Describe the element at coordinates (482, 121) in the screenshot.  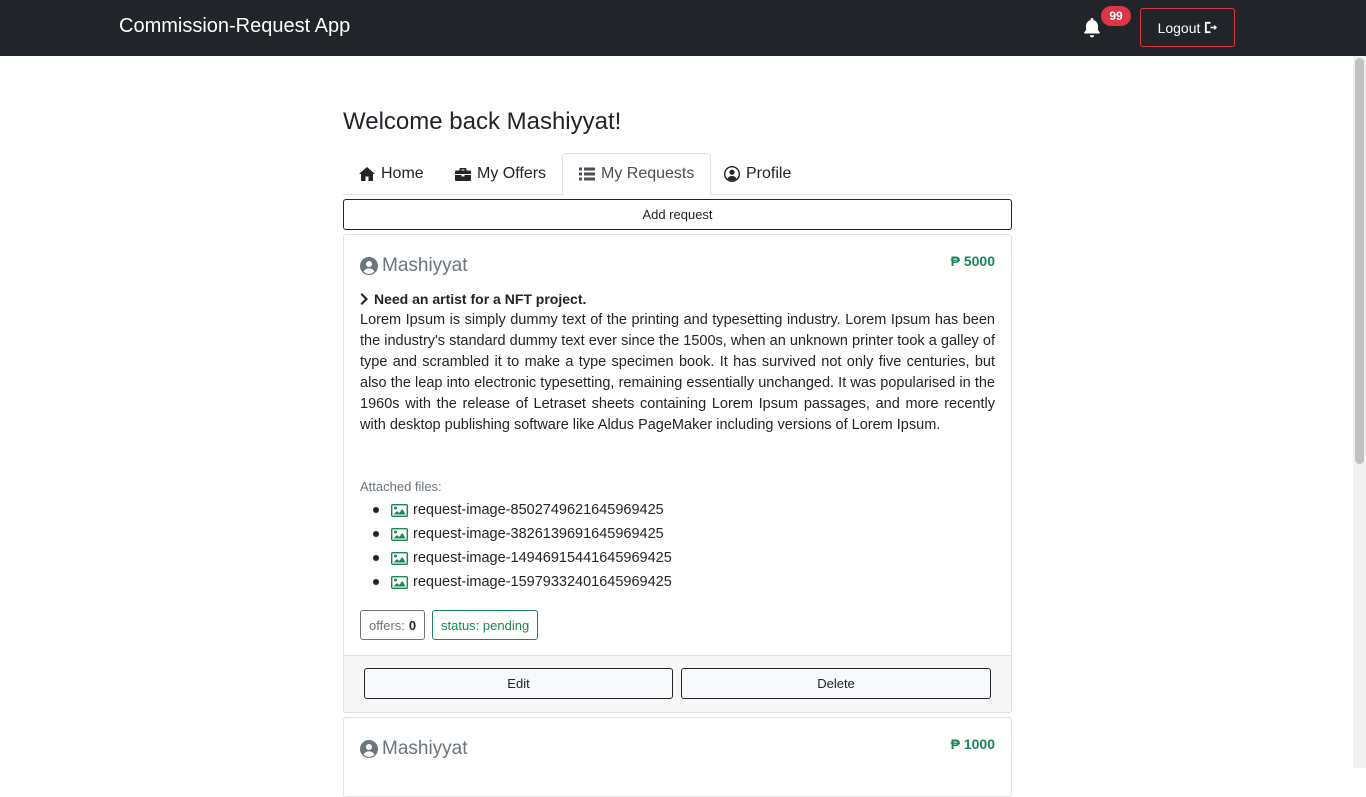
I see `page-title: Welcome back Mashiyyat!` at that location.